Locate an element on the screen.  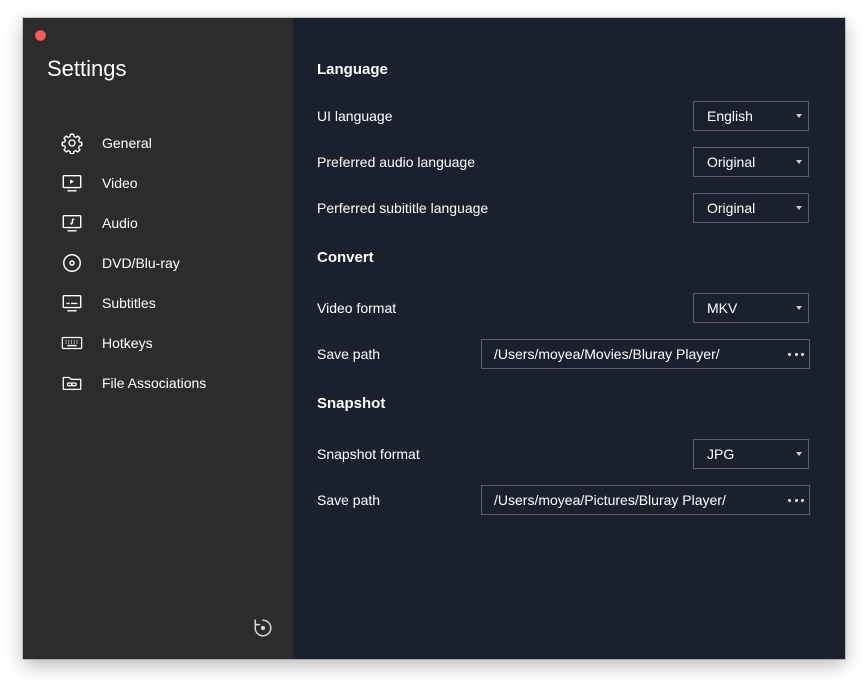
sidebar-item-video: Video is located at coordinates (158, 183).